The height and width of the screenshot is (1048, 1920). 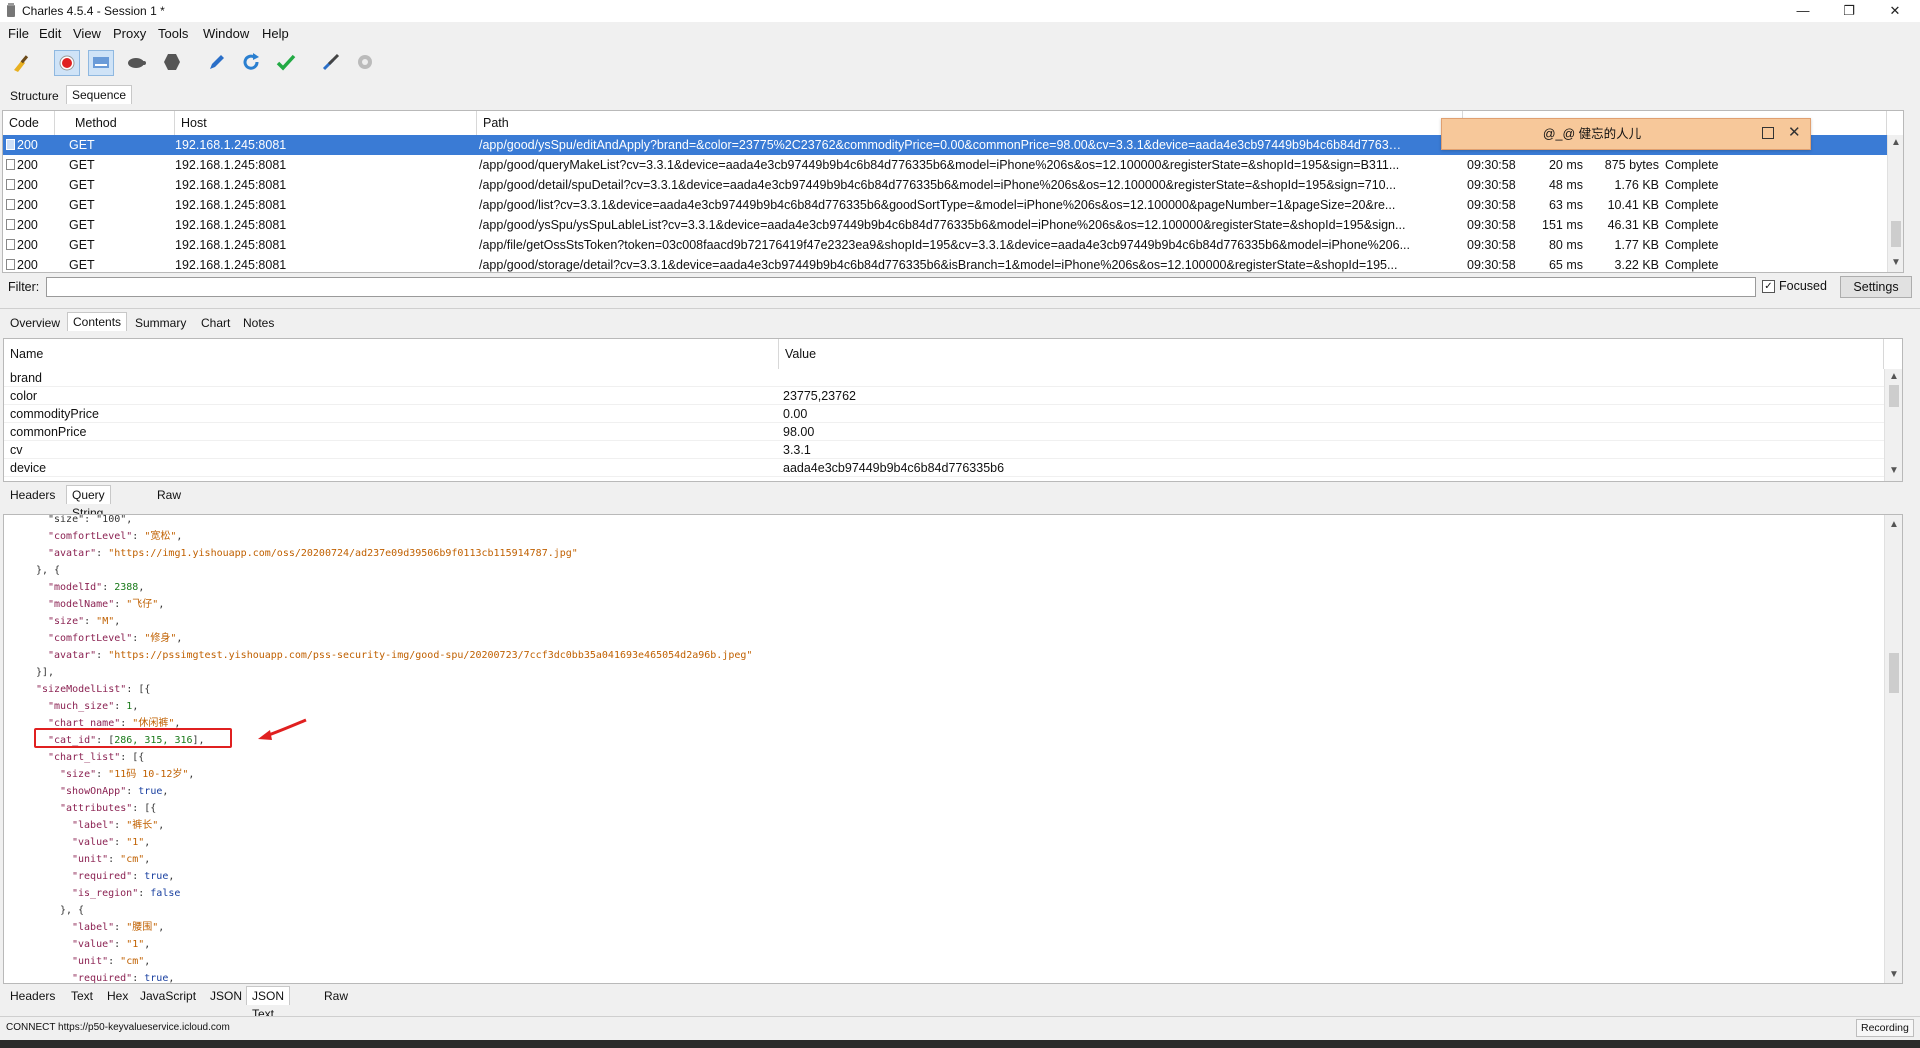 I want to click on json-token: "宽松", so click(x=160, y=536).